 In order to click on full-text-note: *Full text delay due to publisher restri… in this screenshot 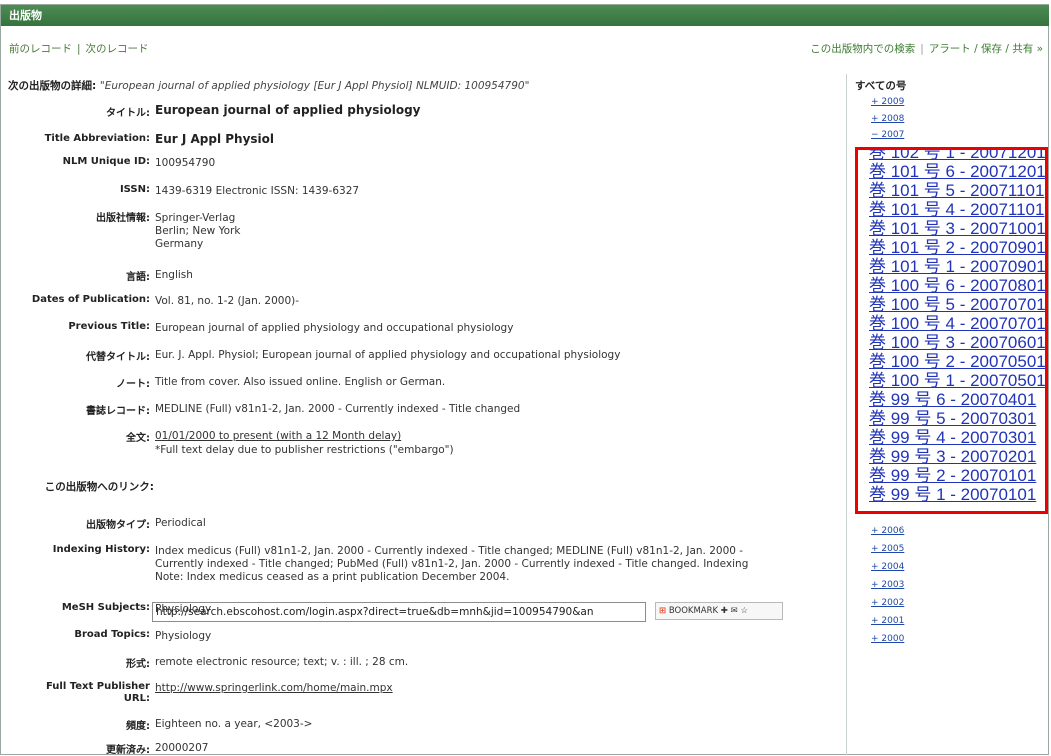, I will do `click(304, 450)`.